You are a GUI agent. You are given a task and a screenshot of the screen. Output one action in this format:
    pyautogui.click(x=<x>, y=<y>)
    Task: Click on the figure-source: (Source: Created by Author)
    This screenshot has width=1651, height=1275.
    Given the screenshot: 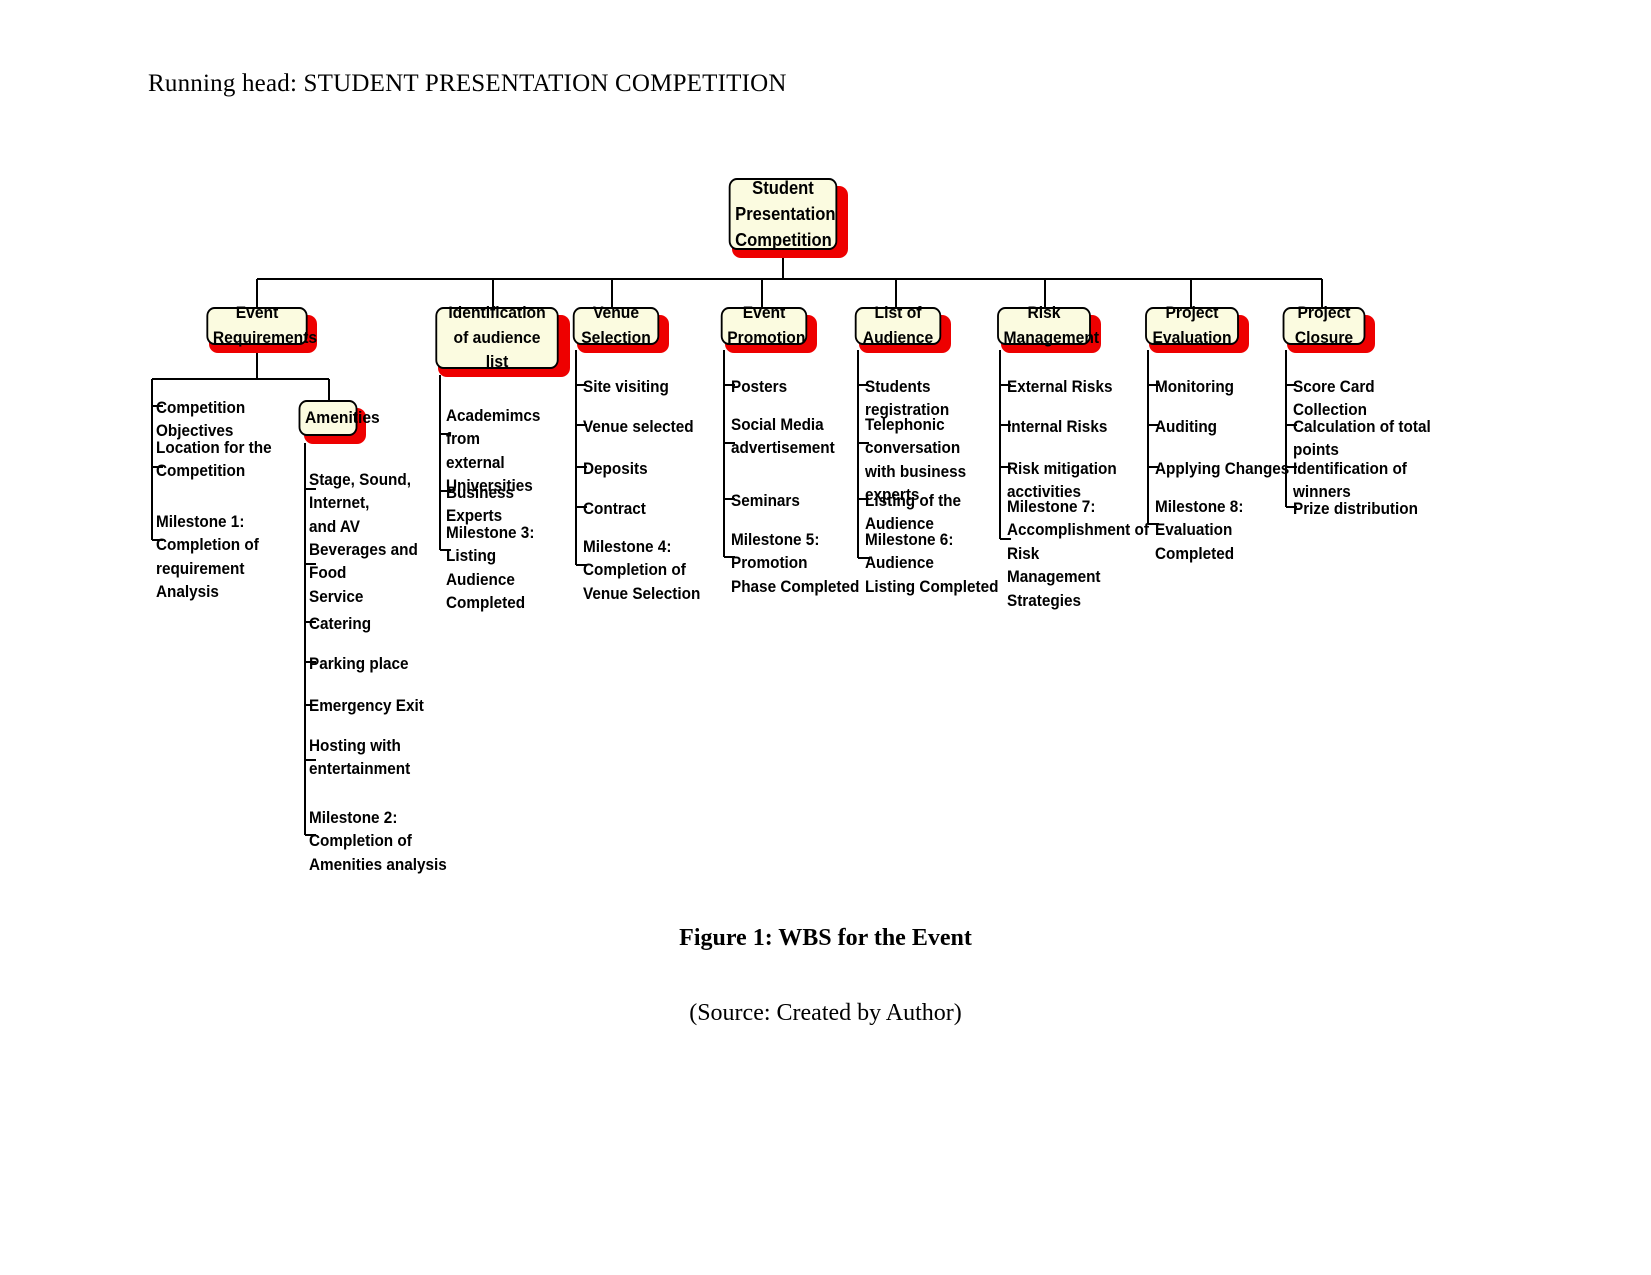 What is the action you would take?
    pyautogui.click(x=825, y=1013)
    